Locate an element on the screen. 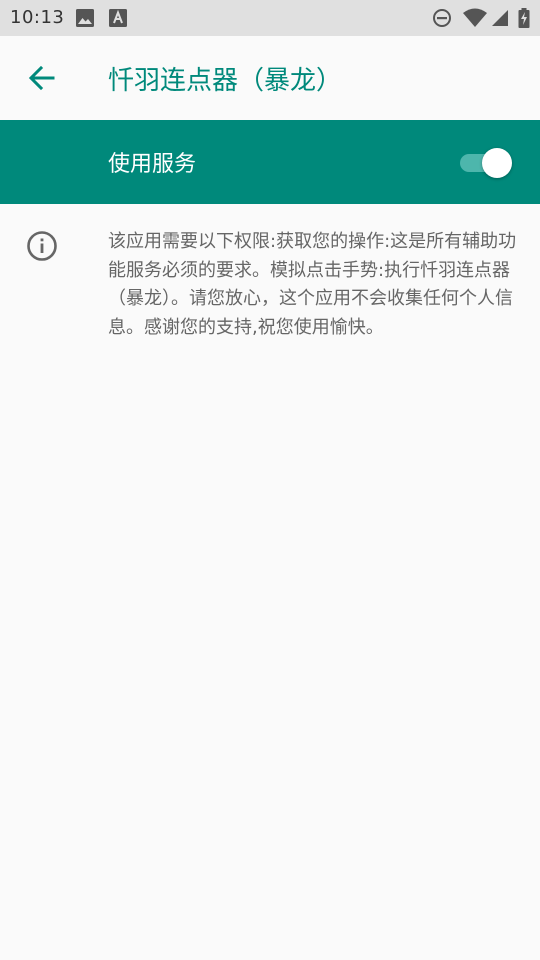  use-service-toggle is located at coordinates (486, 163).